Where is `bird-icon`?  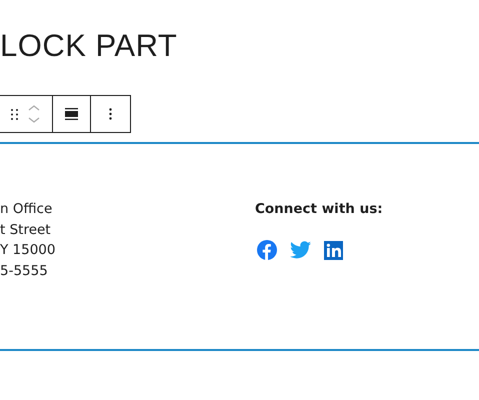
bird-icon is located at coordinates (300, 250).